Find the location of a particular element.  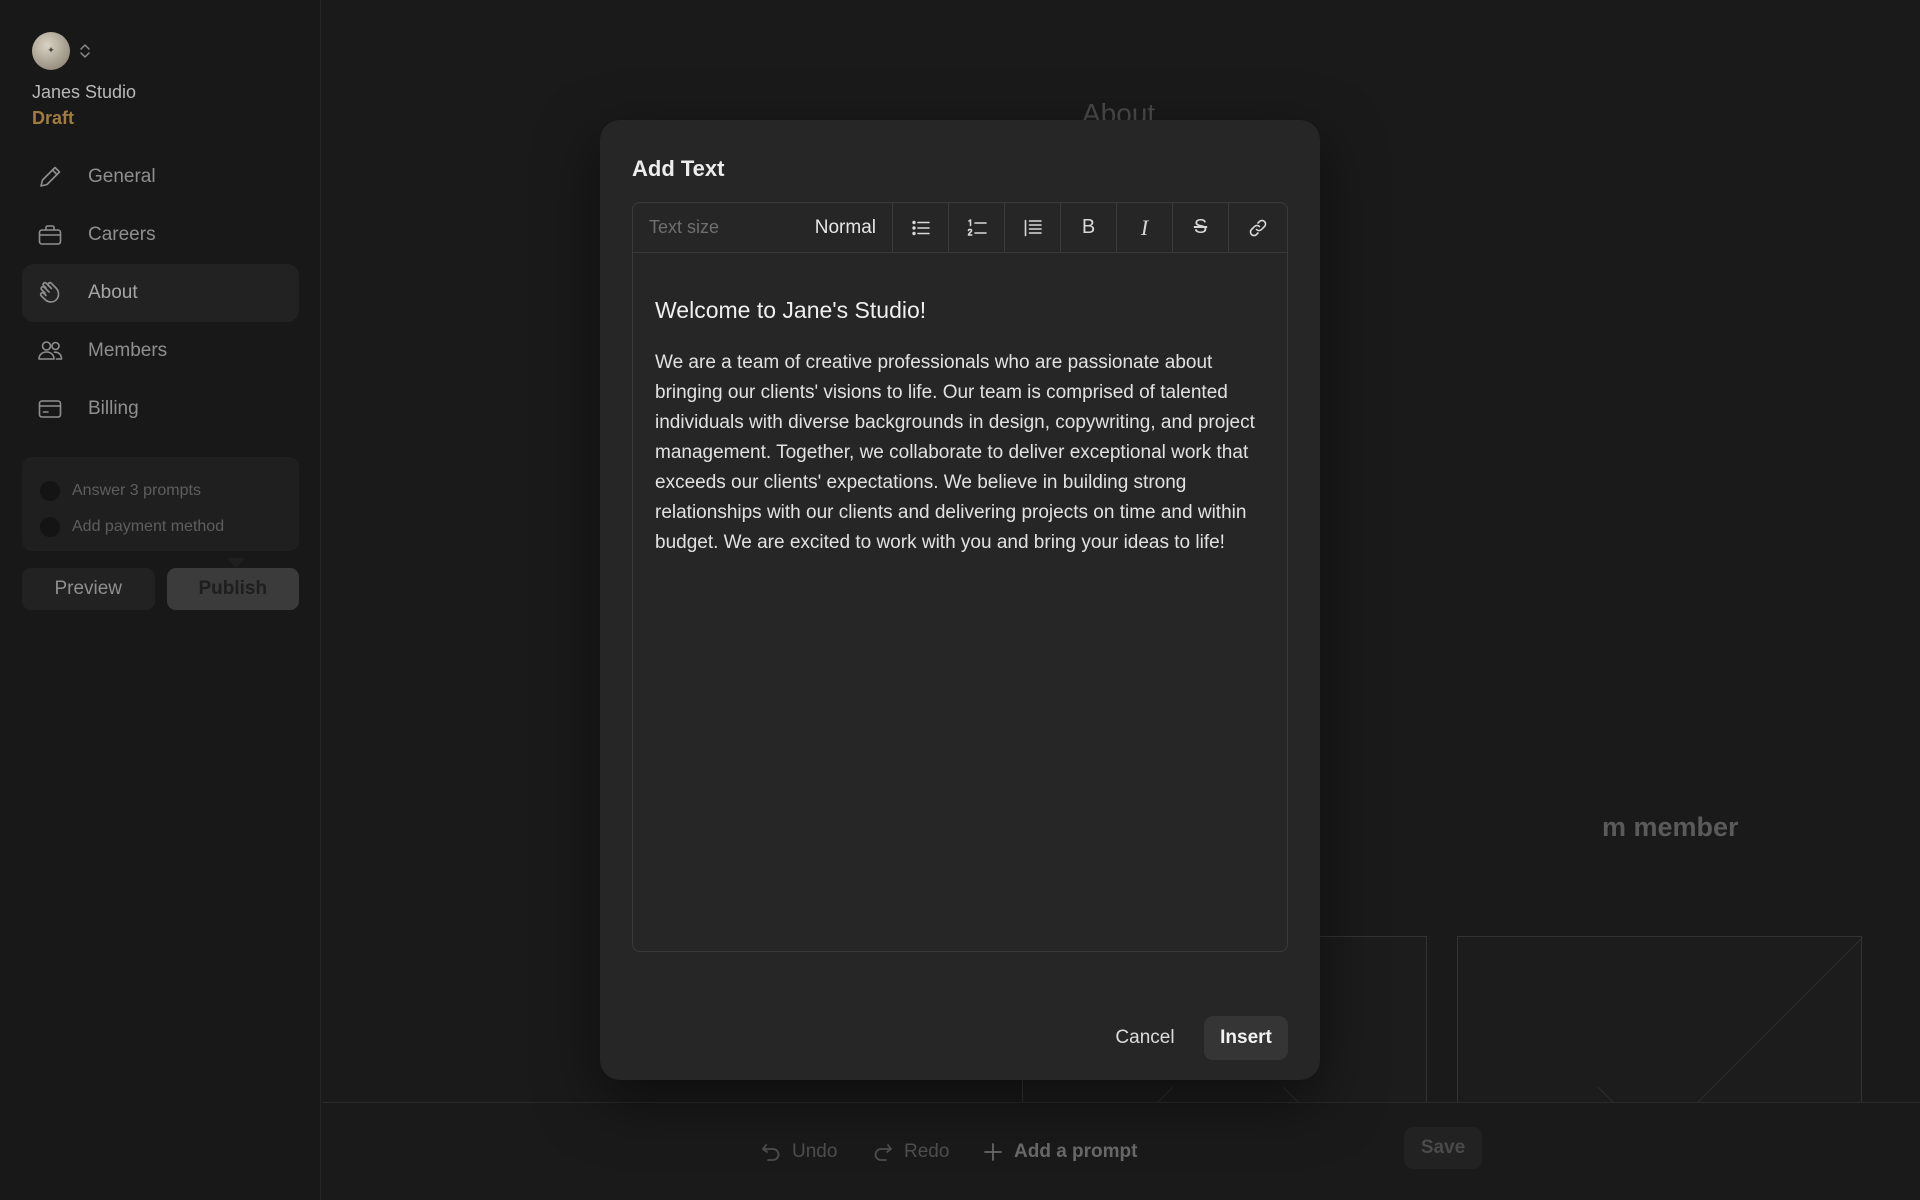

bulleted-list-button is located at coordinates (921, 227).